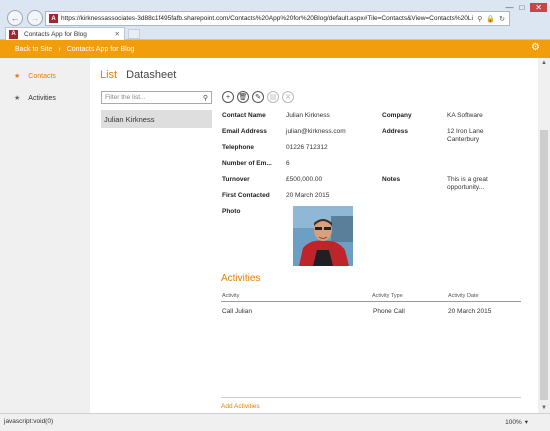 This screenshot has width=550, height=431. Describe the element at coordinates (156, 119) in the screenshot. I see `list-item: Julian Kirkness` at that location.